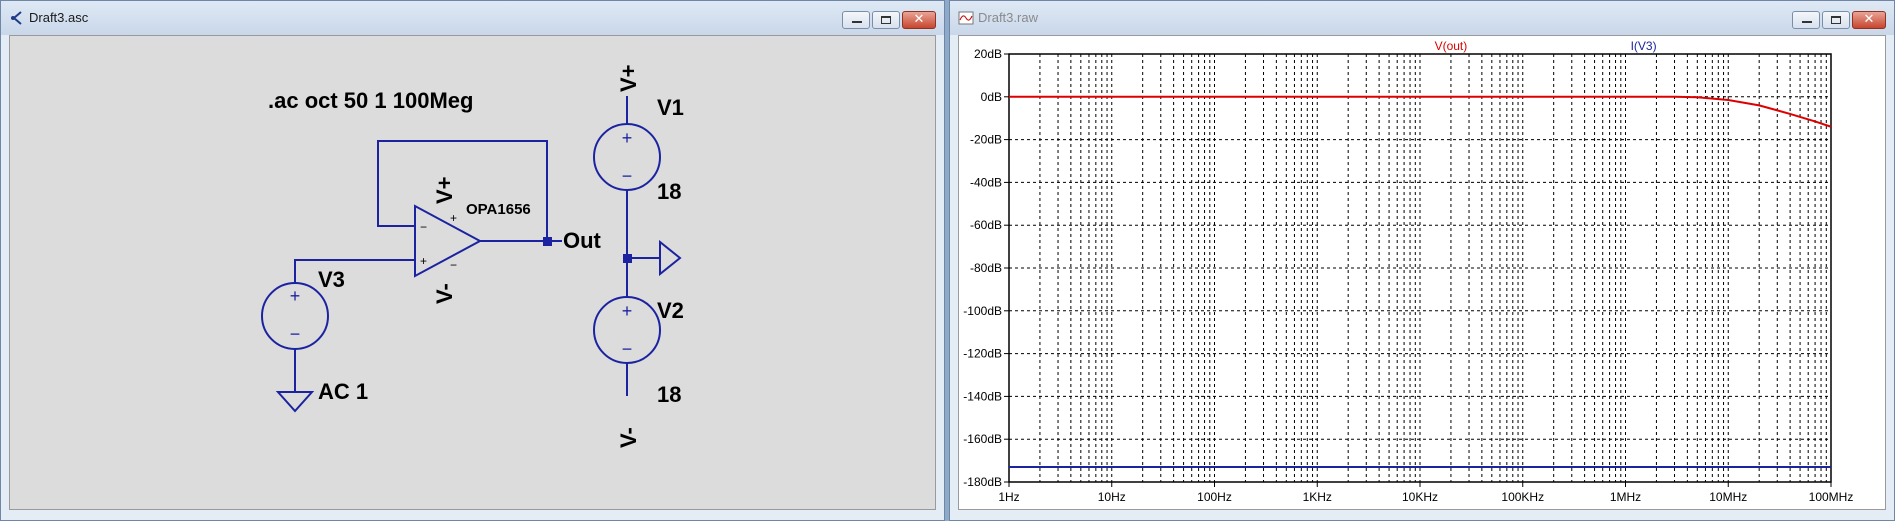  What do you see at coordinates (1522, 497) in the screenshot?
I see `x-tick-label: 100KHz` at bounding box center [1522, 497].